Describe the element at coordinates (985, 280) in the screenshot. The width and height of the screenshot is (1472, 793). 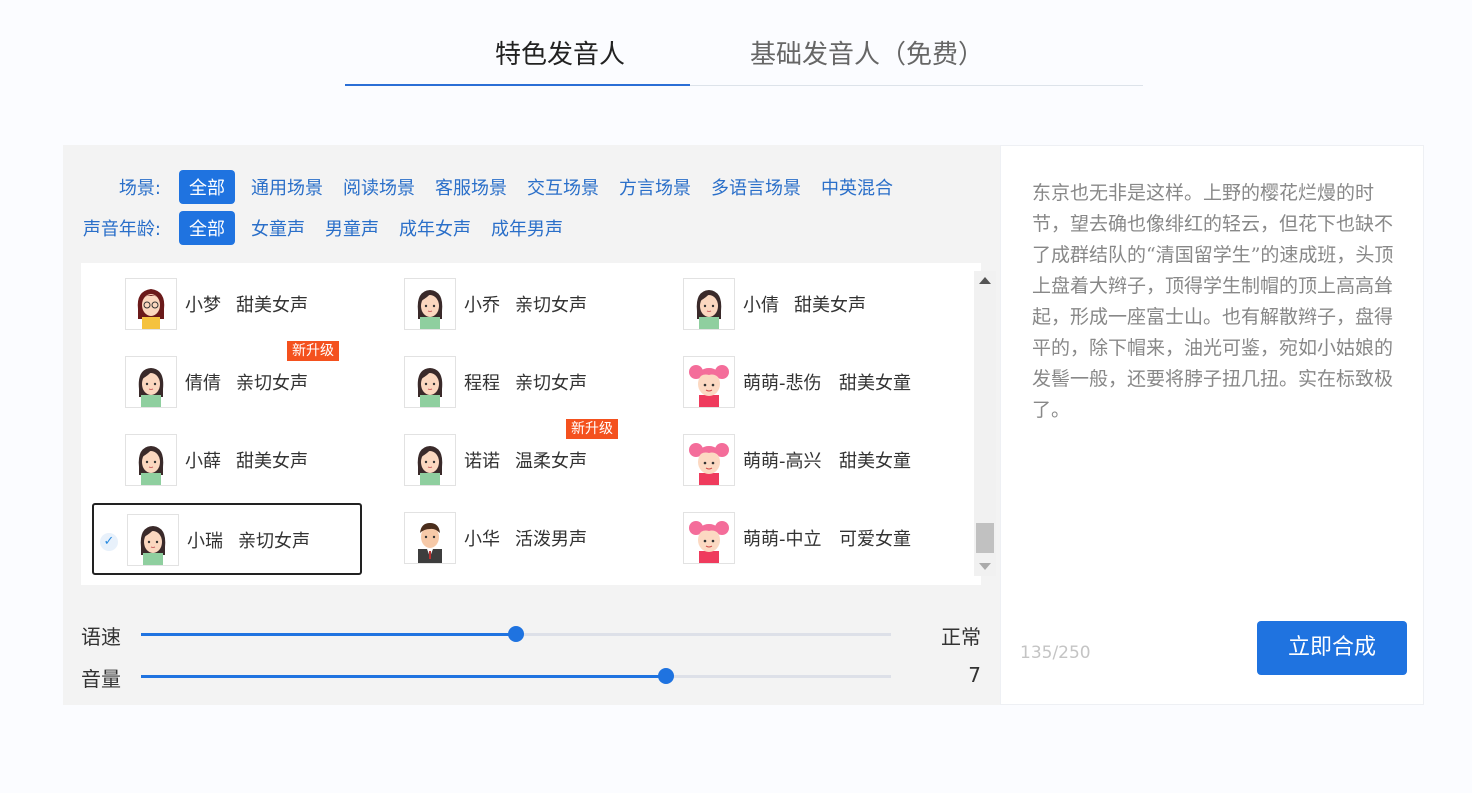
I see `scroll-up-arrow-icon` at that location.